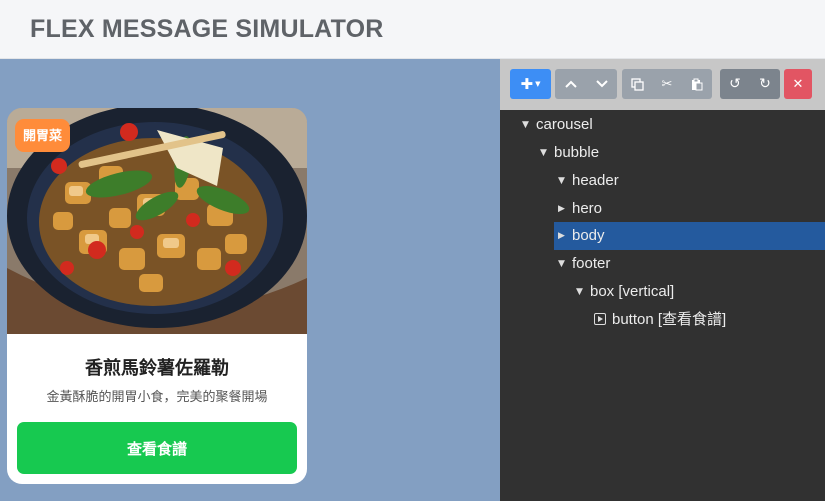  What do you see at coordinates (412, 29) in the screenshot?
I see `app-header: FLEX MESSAGE SIMULATOR` at bounding box center [412, 29].